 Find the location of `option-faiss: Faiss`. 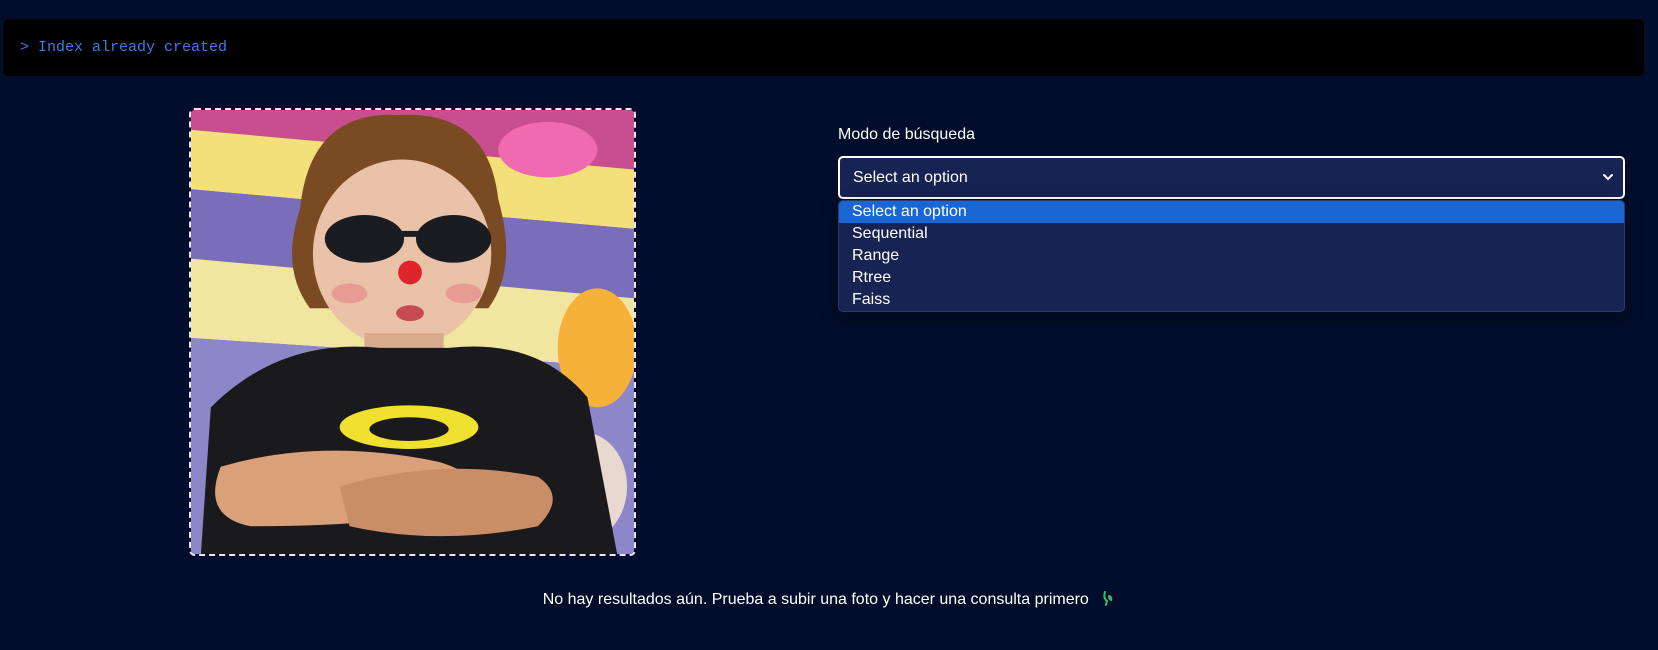

option-faiss: Faiss is located at coordinates (1231, 300).